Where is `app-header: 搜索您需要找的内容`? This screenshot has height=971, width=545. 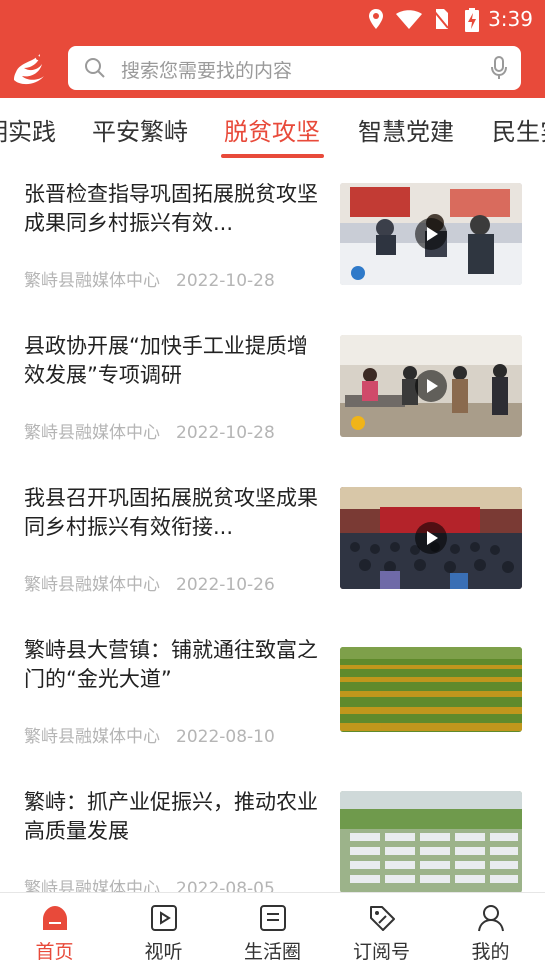 app-header: 搜索您需要找的内容 is located at coordinates (272, 69).